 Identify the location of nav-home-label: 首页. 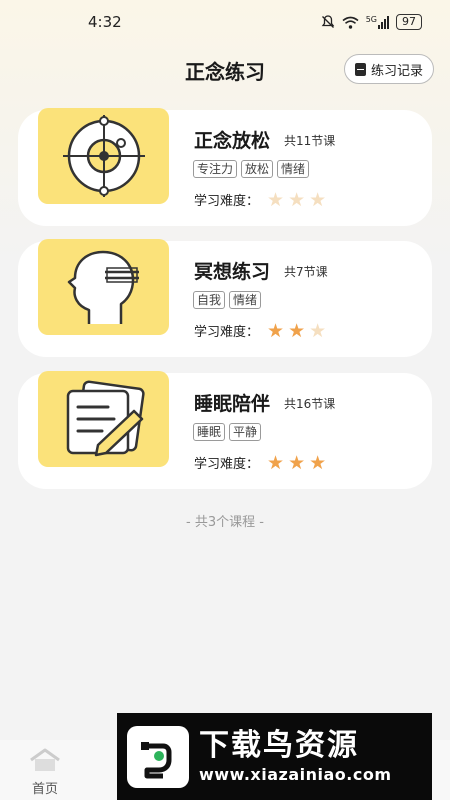
(44, 789).